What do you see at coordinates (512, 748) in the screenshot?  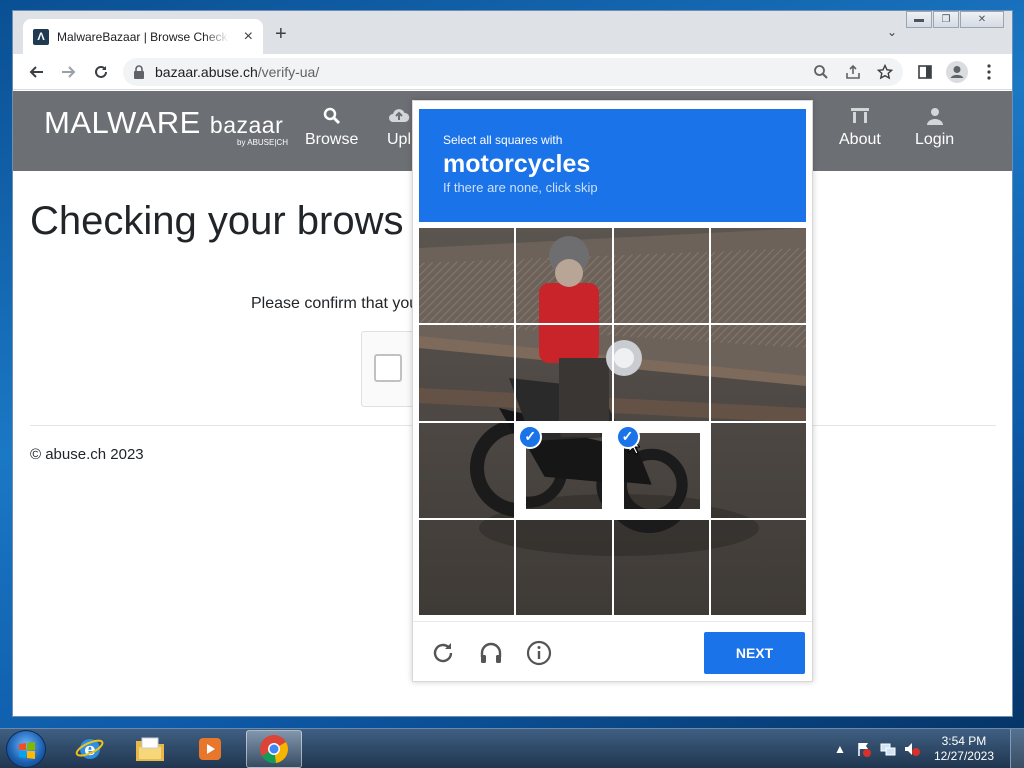 I see `windows-taskbar: e ▲ 3:54 PM 12/27/2023` at bounding box center [512, 748].